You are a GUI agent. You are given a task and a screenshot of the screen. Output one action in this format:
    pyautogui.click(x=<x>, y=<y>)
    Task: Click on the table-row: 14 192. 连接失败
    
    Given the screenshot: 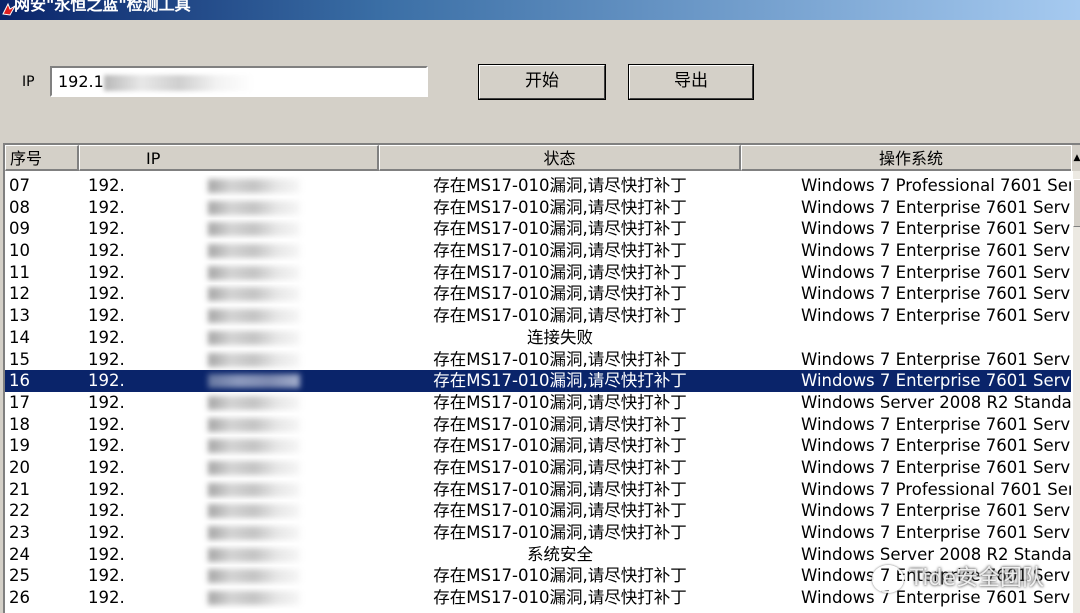 What is the action you would take?
    pyautogui.click(x=538, y=338)
    